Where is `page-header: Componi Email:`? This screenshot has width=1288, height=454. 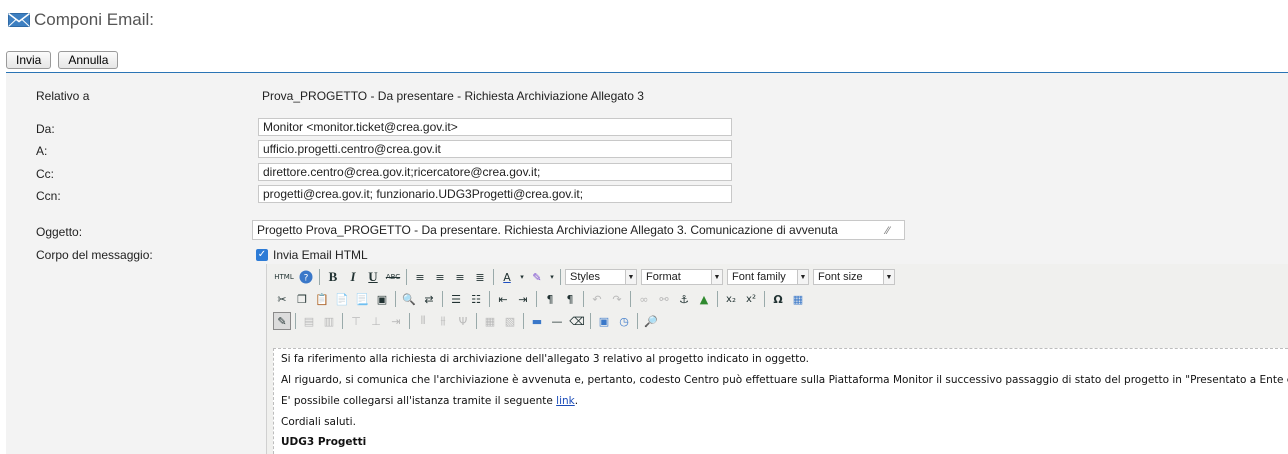
page-header: Componi Email: is located at coordinates (81, 20).